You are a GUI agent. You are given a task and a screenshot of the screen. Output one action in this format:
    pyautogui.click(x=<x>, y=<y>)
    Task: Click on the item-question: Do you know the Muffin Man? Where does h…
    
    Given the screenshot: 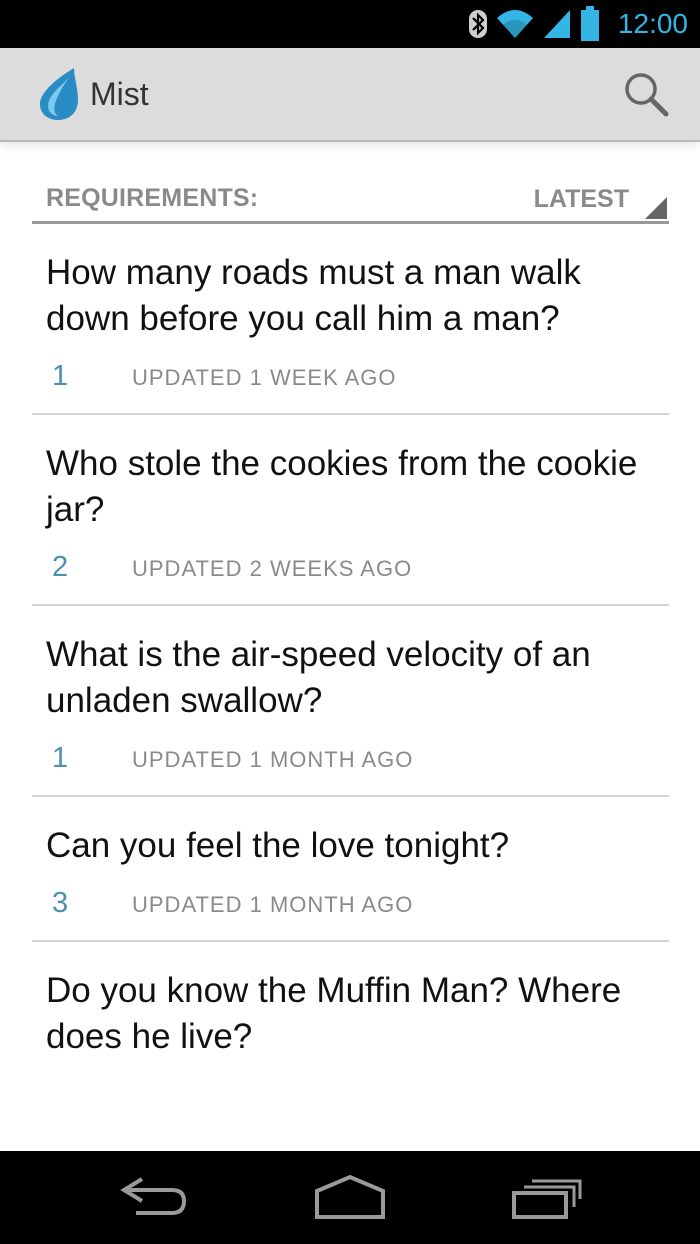 What is the action you would take?
    pyautogui.click(x=334, y=1013)
    